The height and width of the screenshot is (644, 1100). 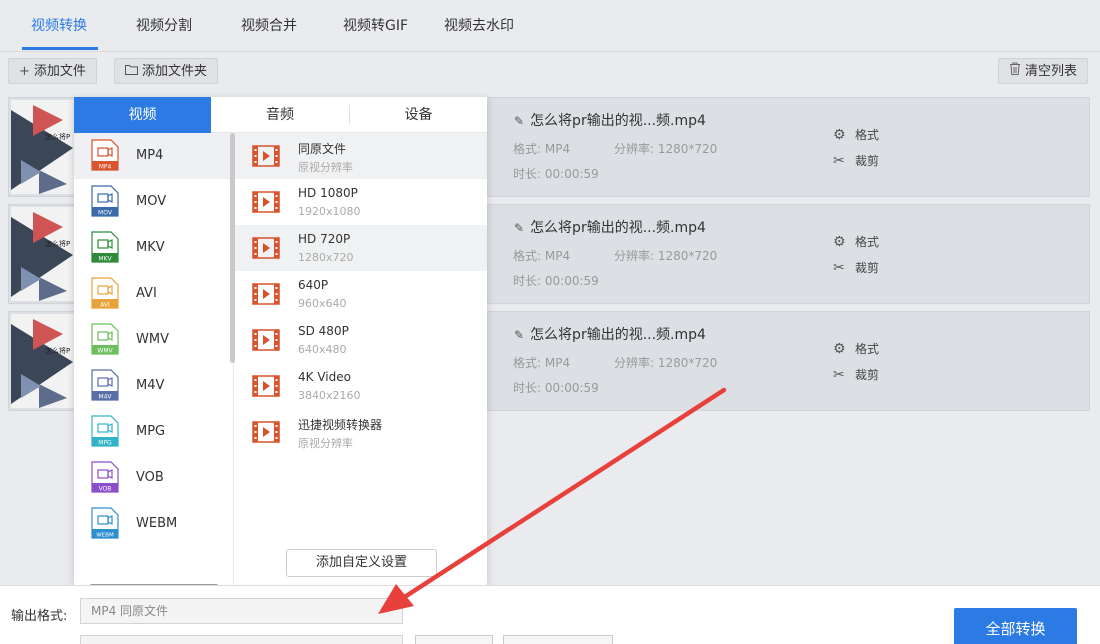 I want to click on output-path-field, so click(x=241, y=639).